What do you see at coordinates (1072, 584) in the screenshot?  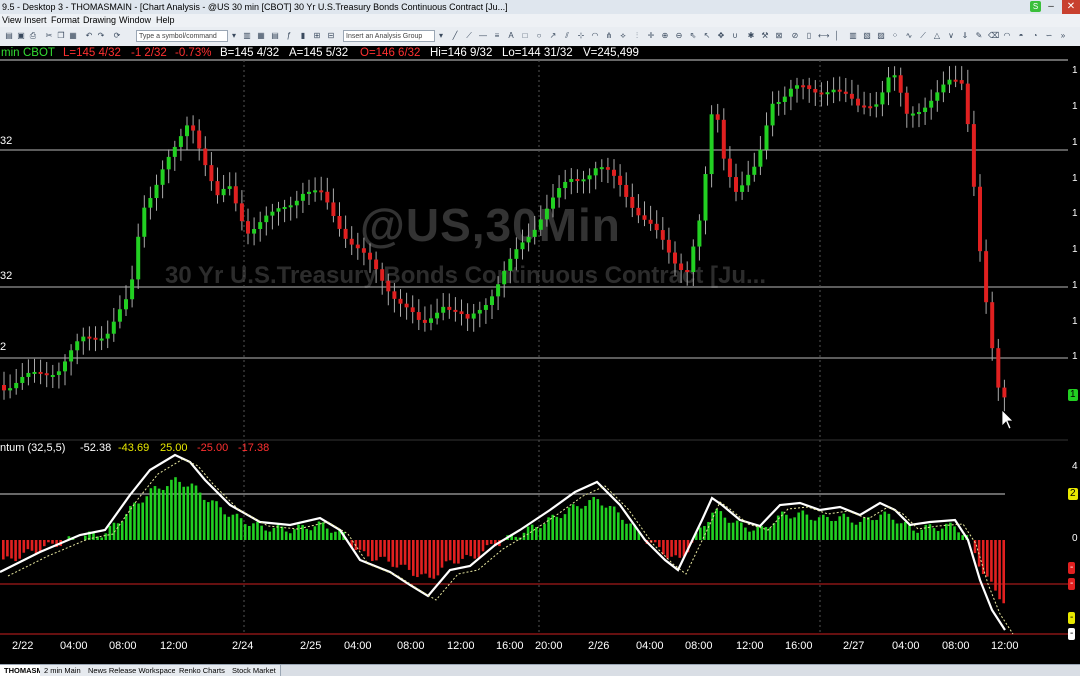 I see `mom-tag: -` at bounding box center [1072, 584].